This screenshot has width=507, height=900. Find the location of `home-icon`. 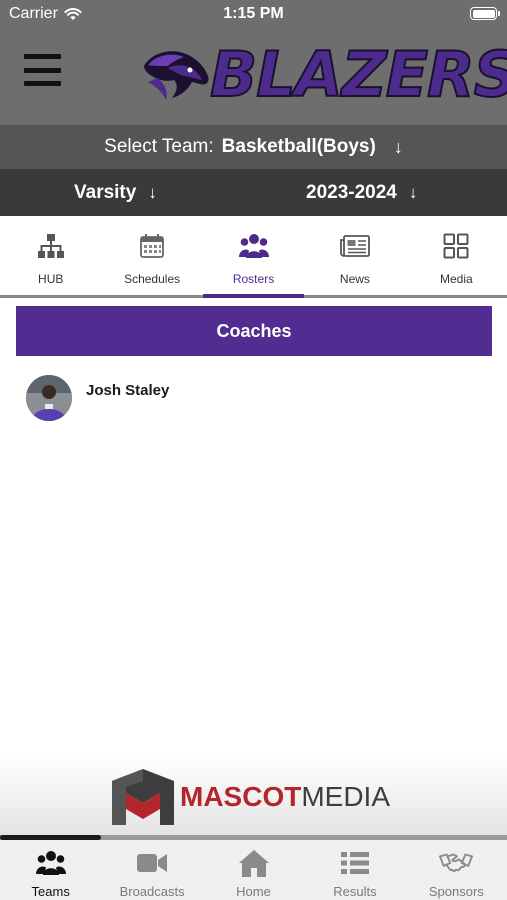

home-icon is located at coordinates (253, 863).